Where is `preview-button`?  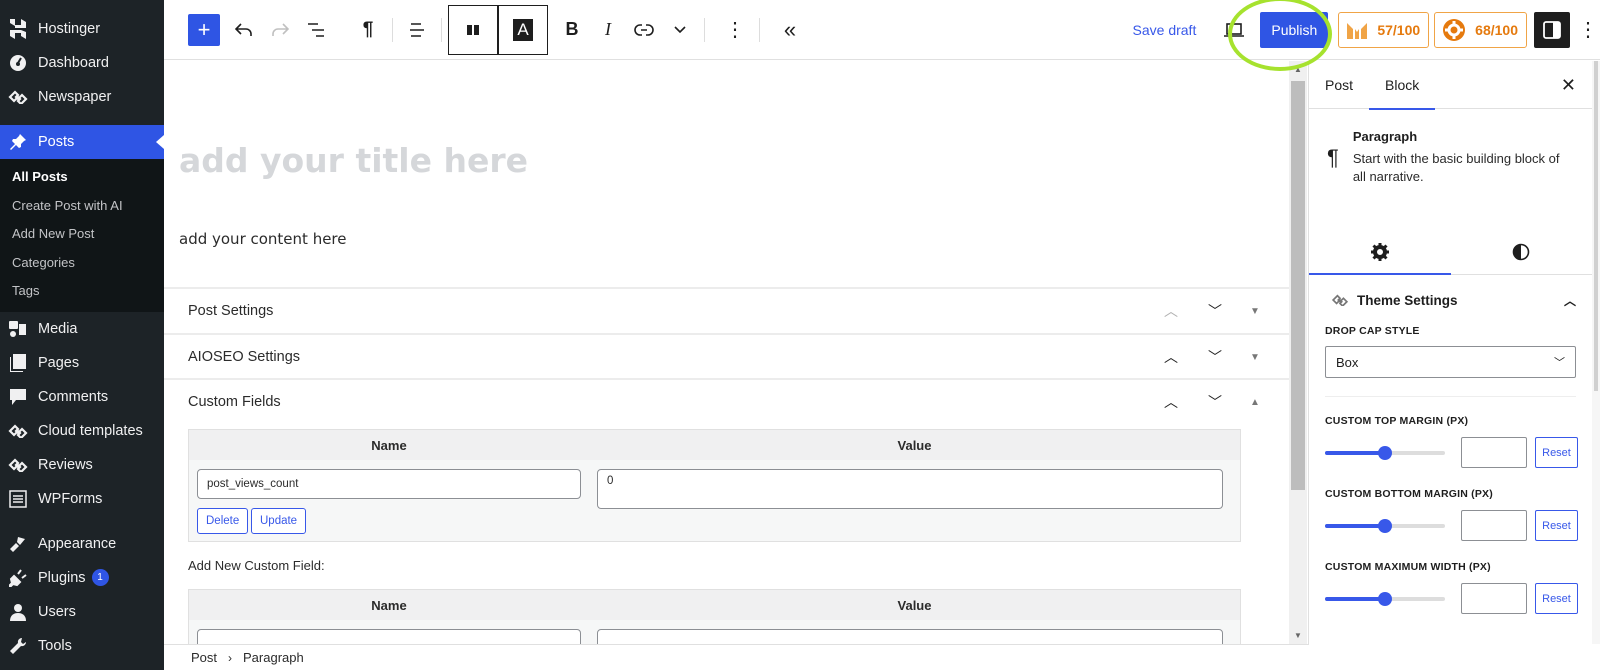
preview-button is located at coordinates (1234, 30).